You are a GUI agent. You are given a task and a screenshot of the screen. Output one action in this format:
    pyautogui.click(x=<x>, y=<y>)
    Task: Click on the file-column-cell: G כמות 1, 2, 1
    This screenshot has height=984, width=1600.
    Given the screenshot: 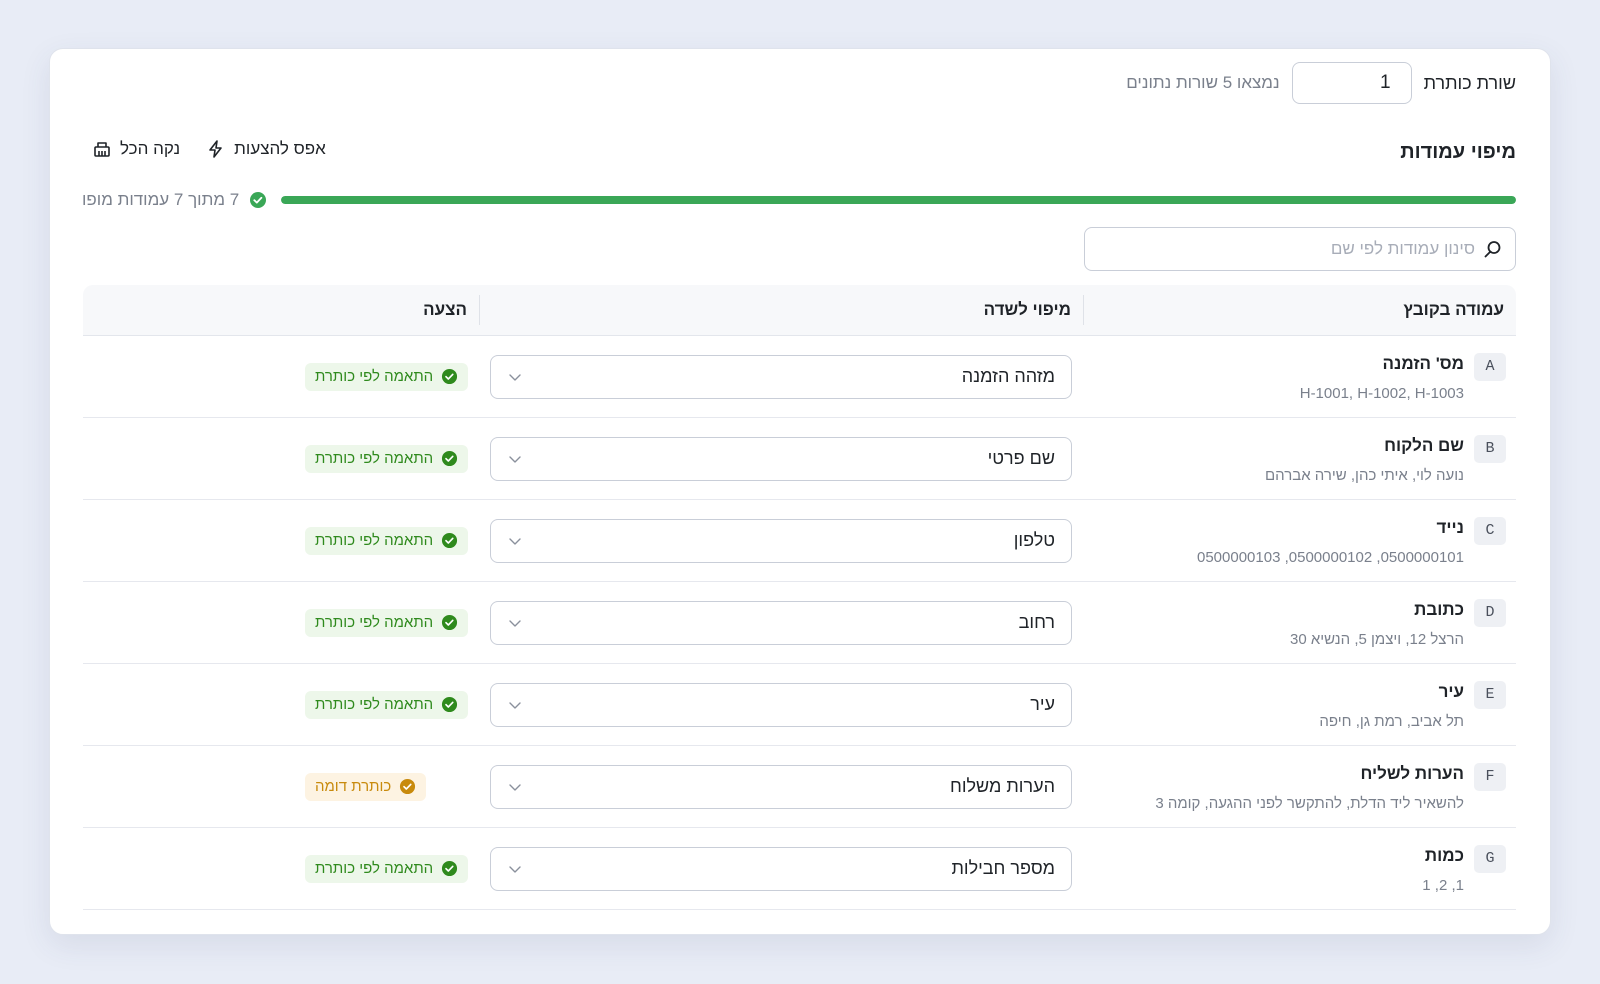 What is the action you would take?
    pyautogui.click(x=1300, y=869)
    